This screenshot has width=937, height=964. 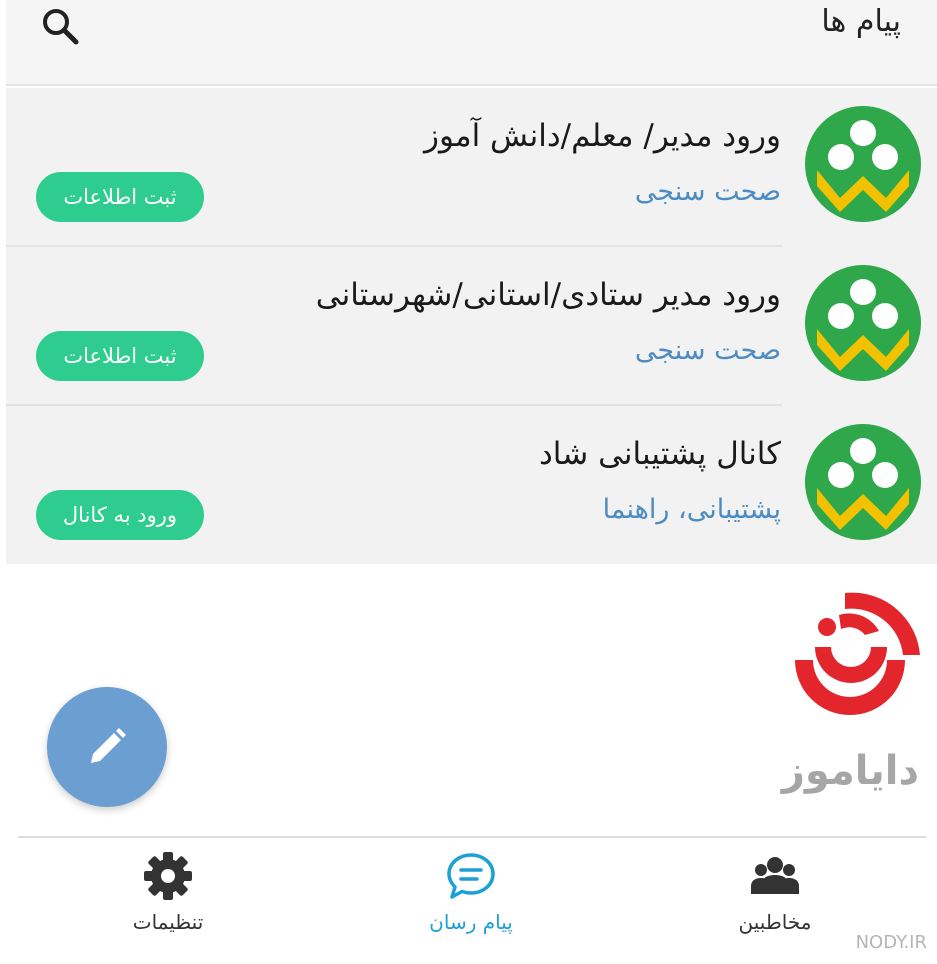 What do you see at coordinates (471, 922) in the screenshot?
I see `nav-messenger-label: پیام رسان` at bounding box center [471, 922].